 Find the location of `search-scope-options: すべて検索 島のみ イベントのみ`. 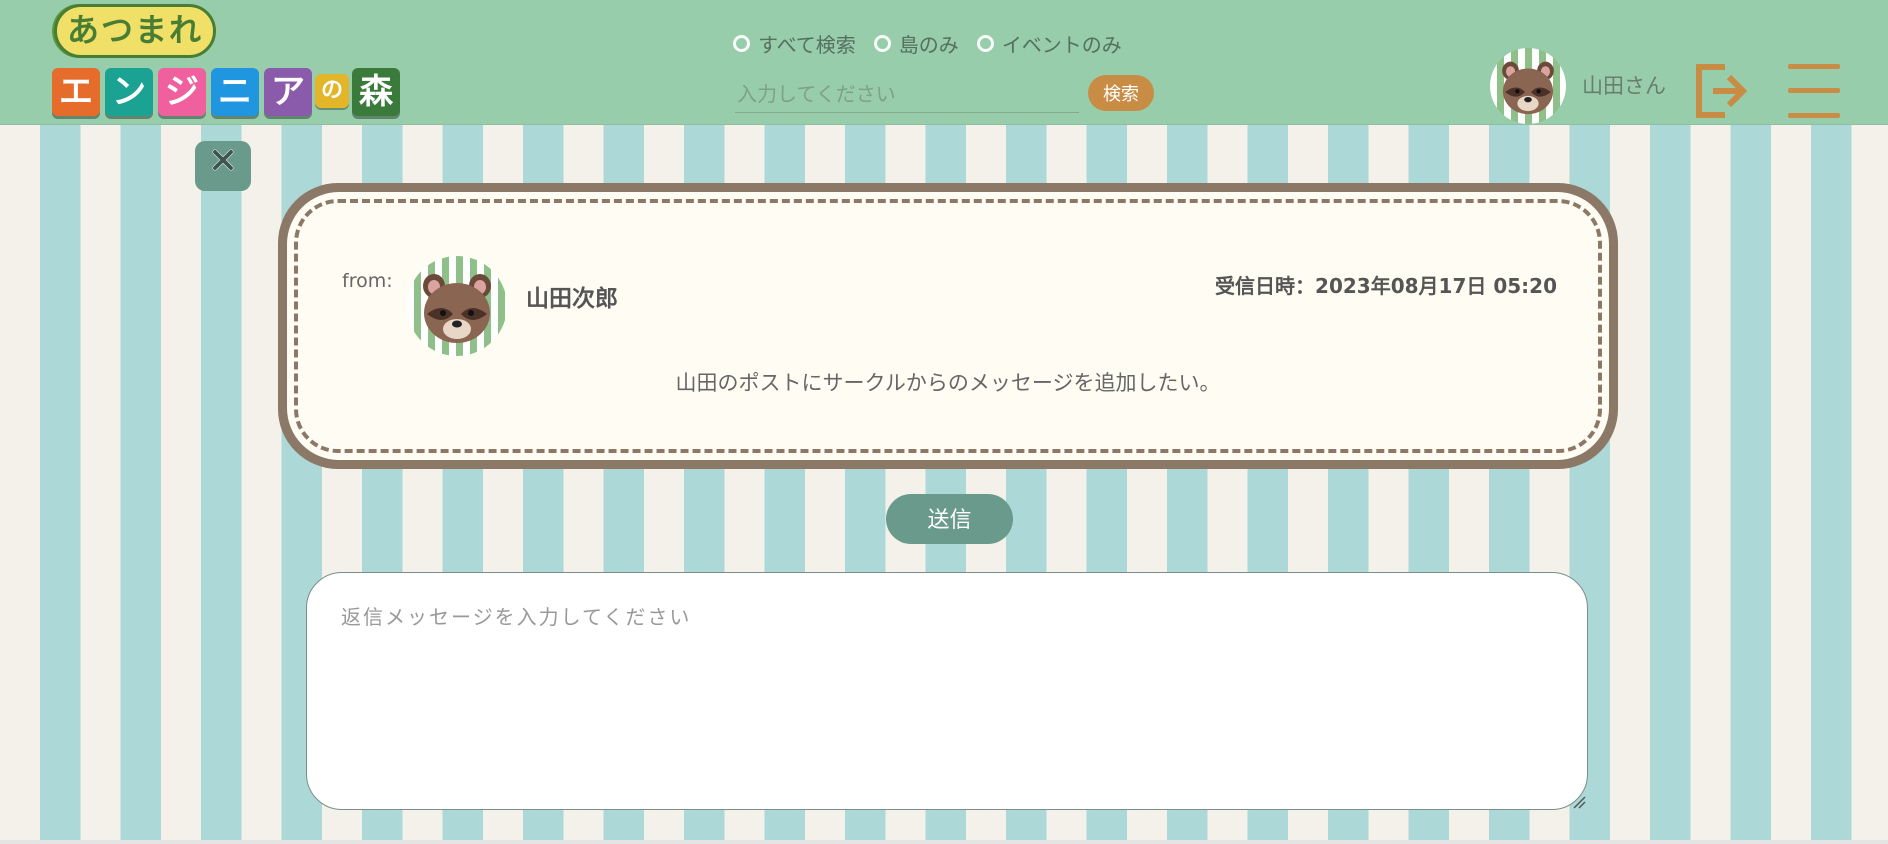

search-scope-options: すべて検索 島のみ イベントのみ is located at coordinates (927, 43).